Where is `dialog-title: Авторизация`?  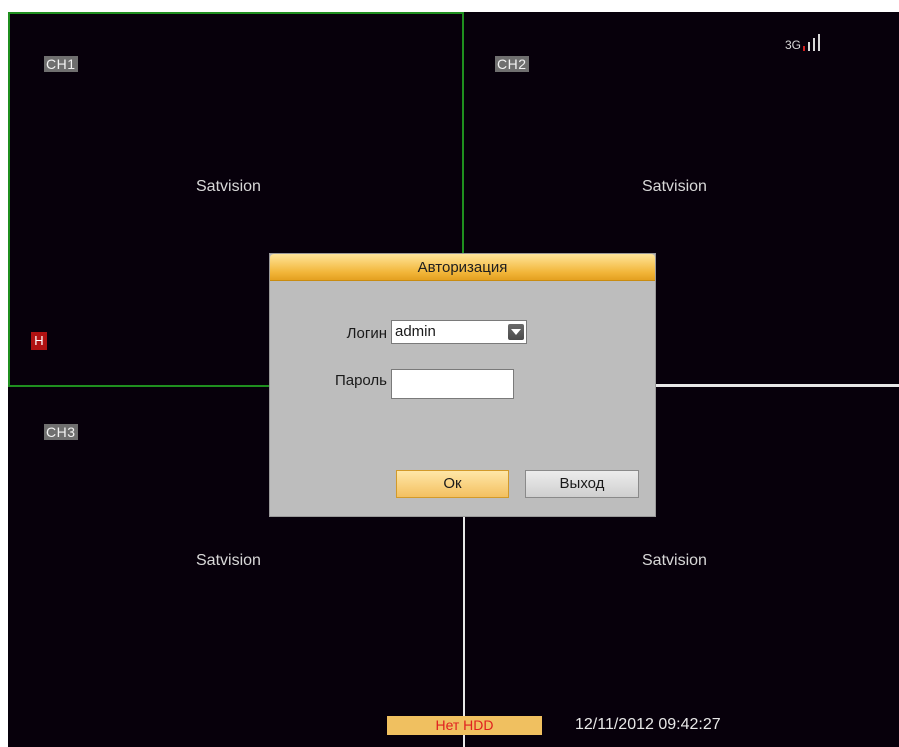 dialog-title: Авторизация is located at coordinates (462, 267).